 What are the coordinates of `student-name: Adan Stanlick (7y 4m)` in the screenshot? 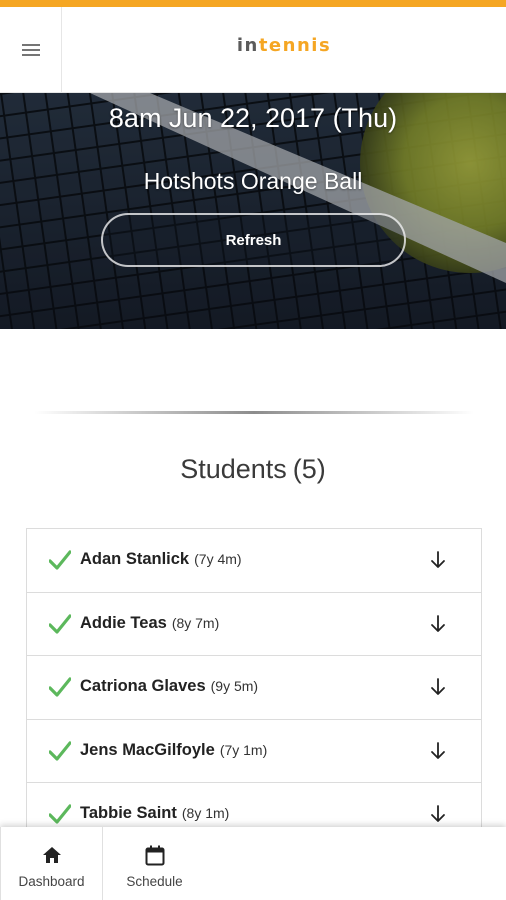 It's located at (161, 559).